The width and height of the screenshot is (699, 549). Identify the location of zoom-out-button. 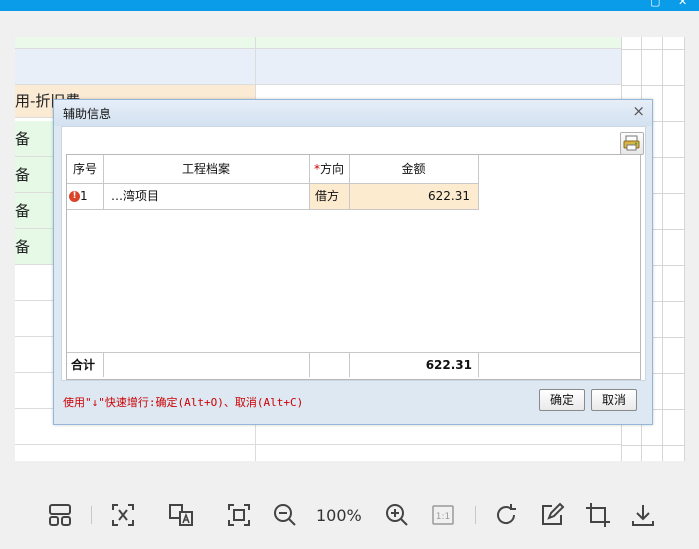
(285, 515).